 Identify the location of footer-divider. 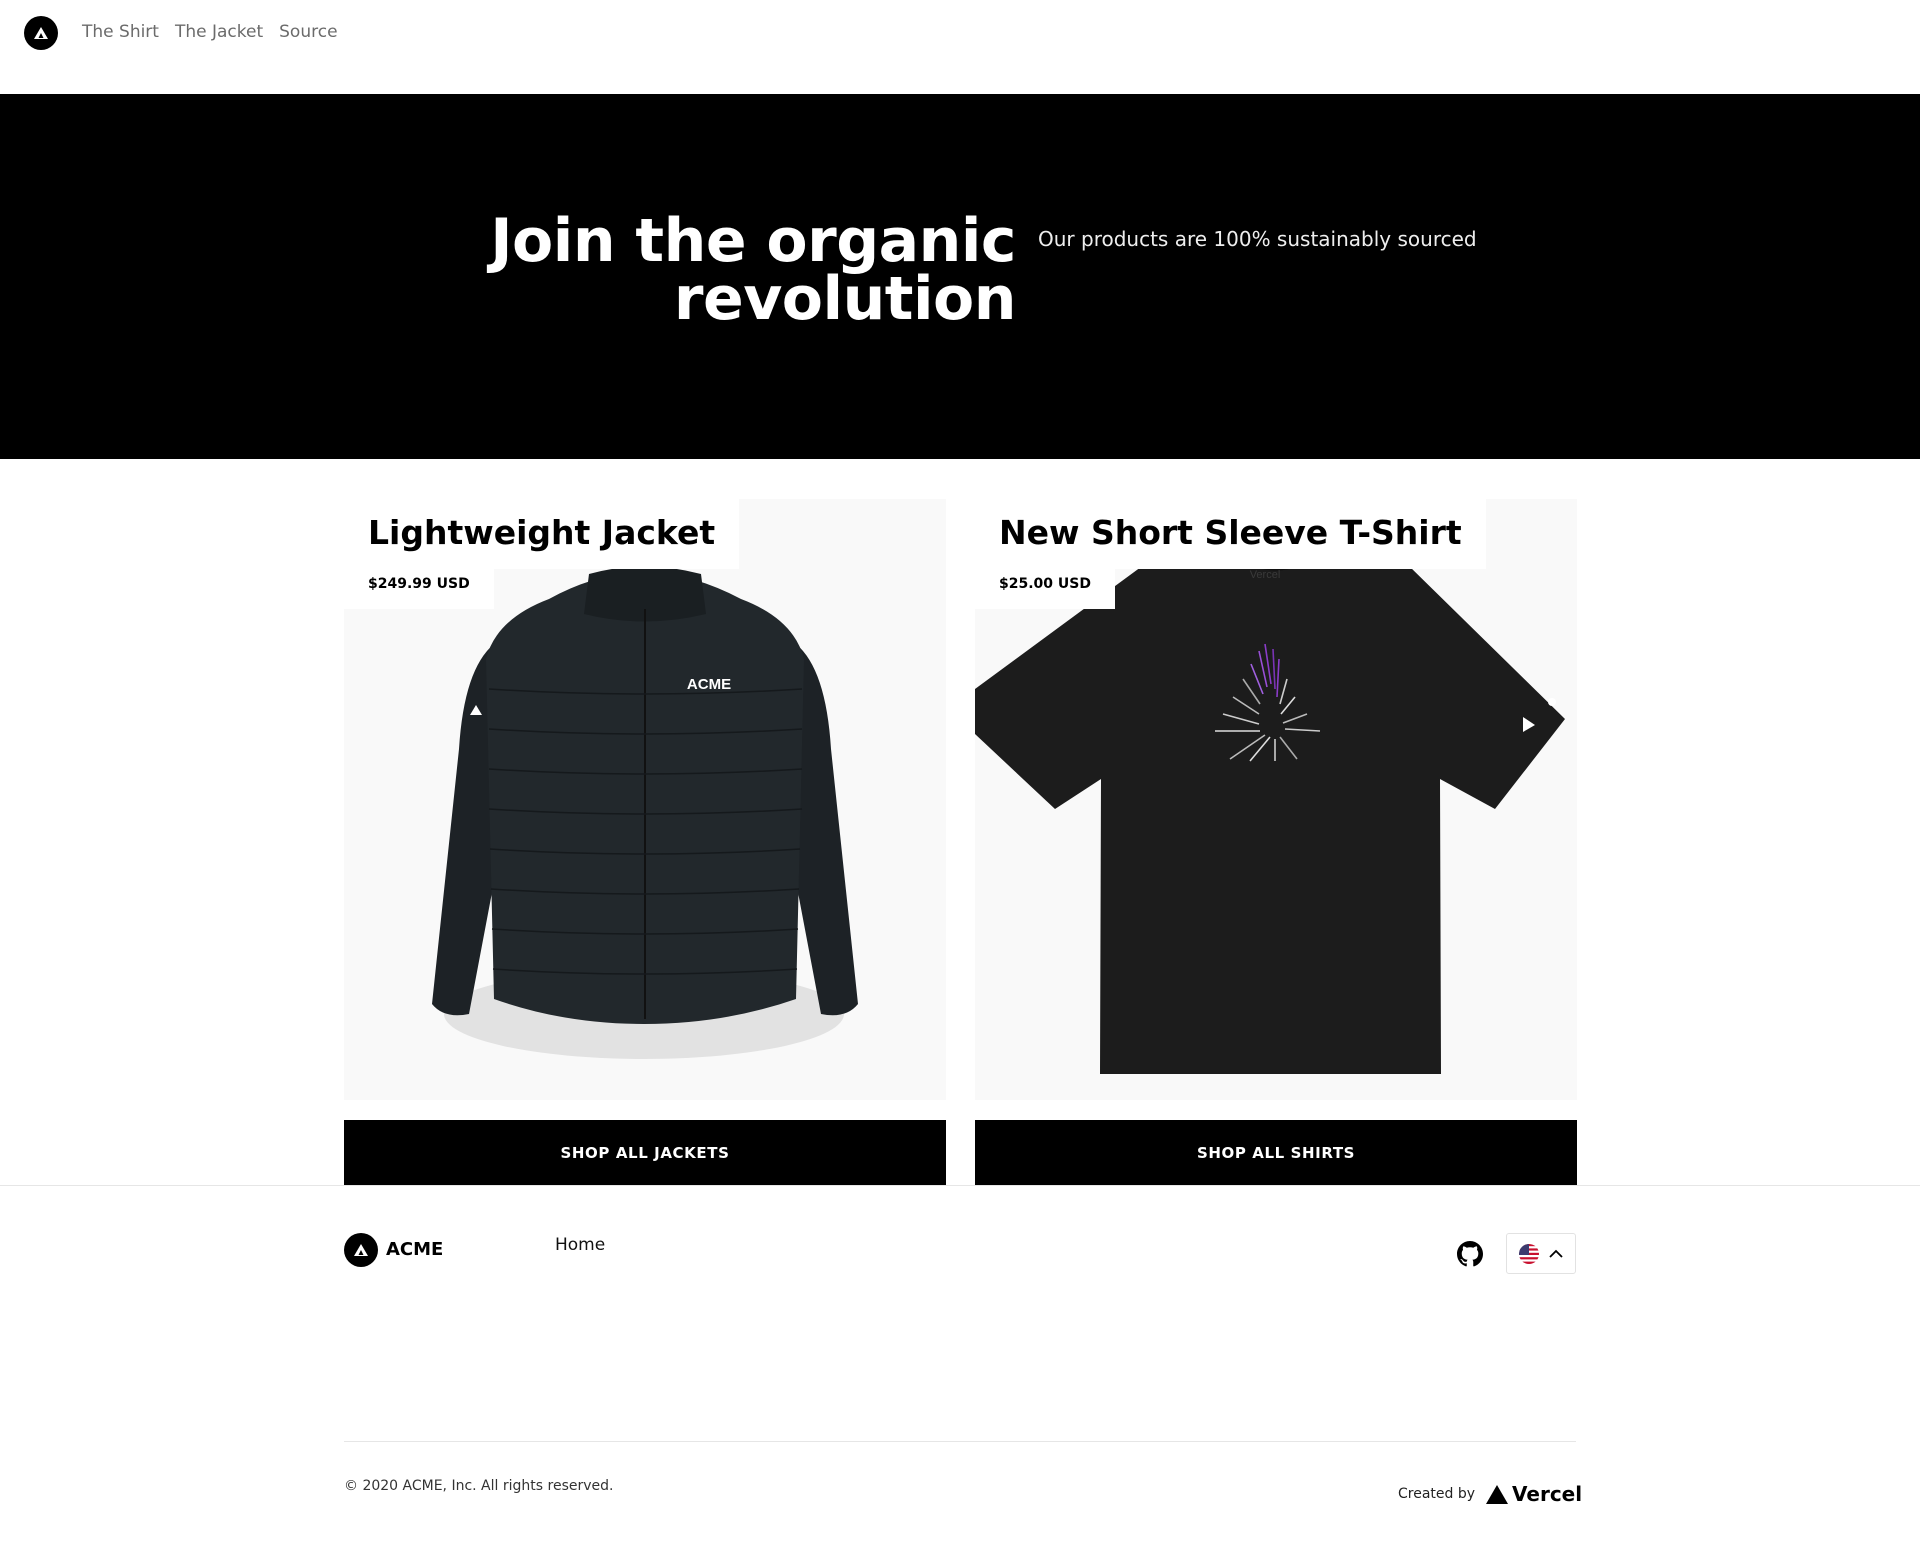
(960, 1185).